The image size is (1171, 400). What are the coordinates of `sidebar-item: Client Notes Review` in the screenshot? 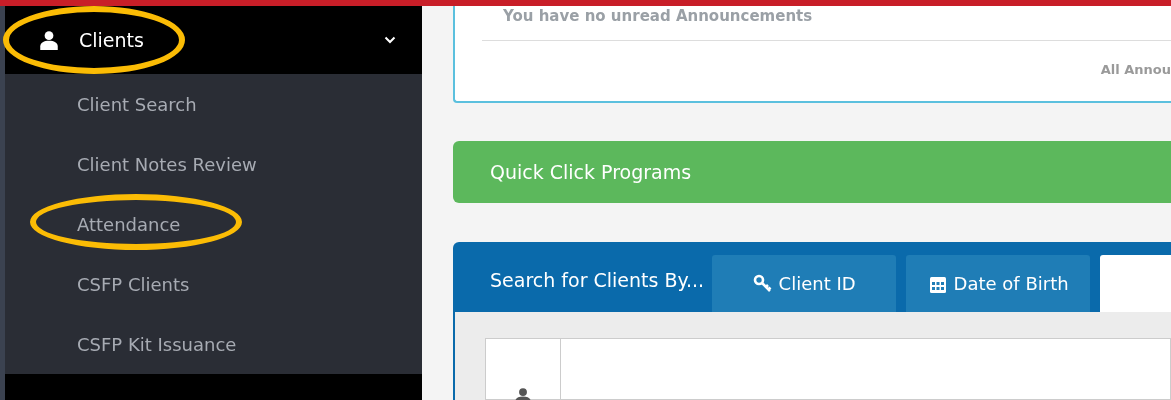 It's located at (167, 164).